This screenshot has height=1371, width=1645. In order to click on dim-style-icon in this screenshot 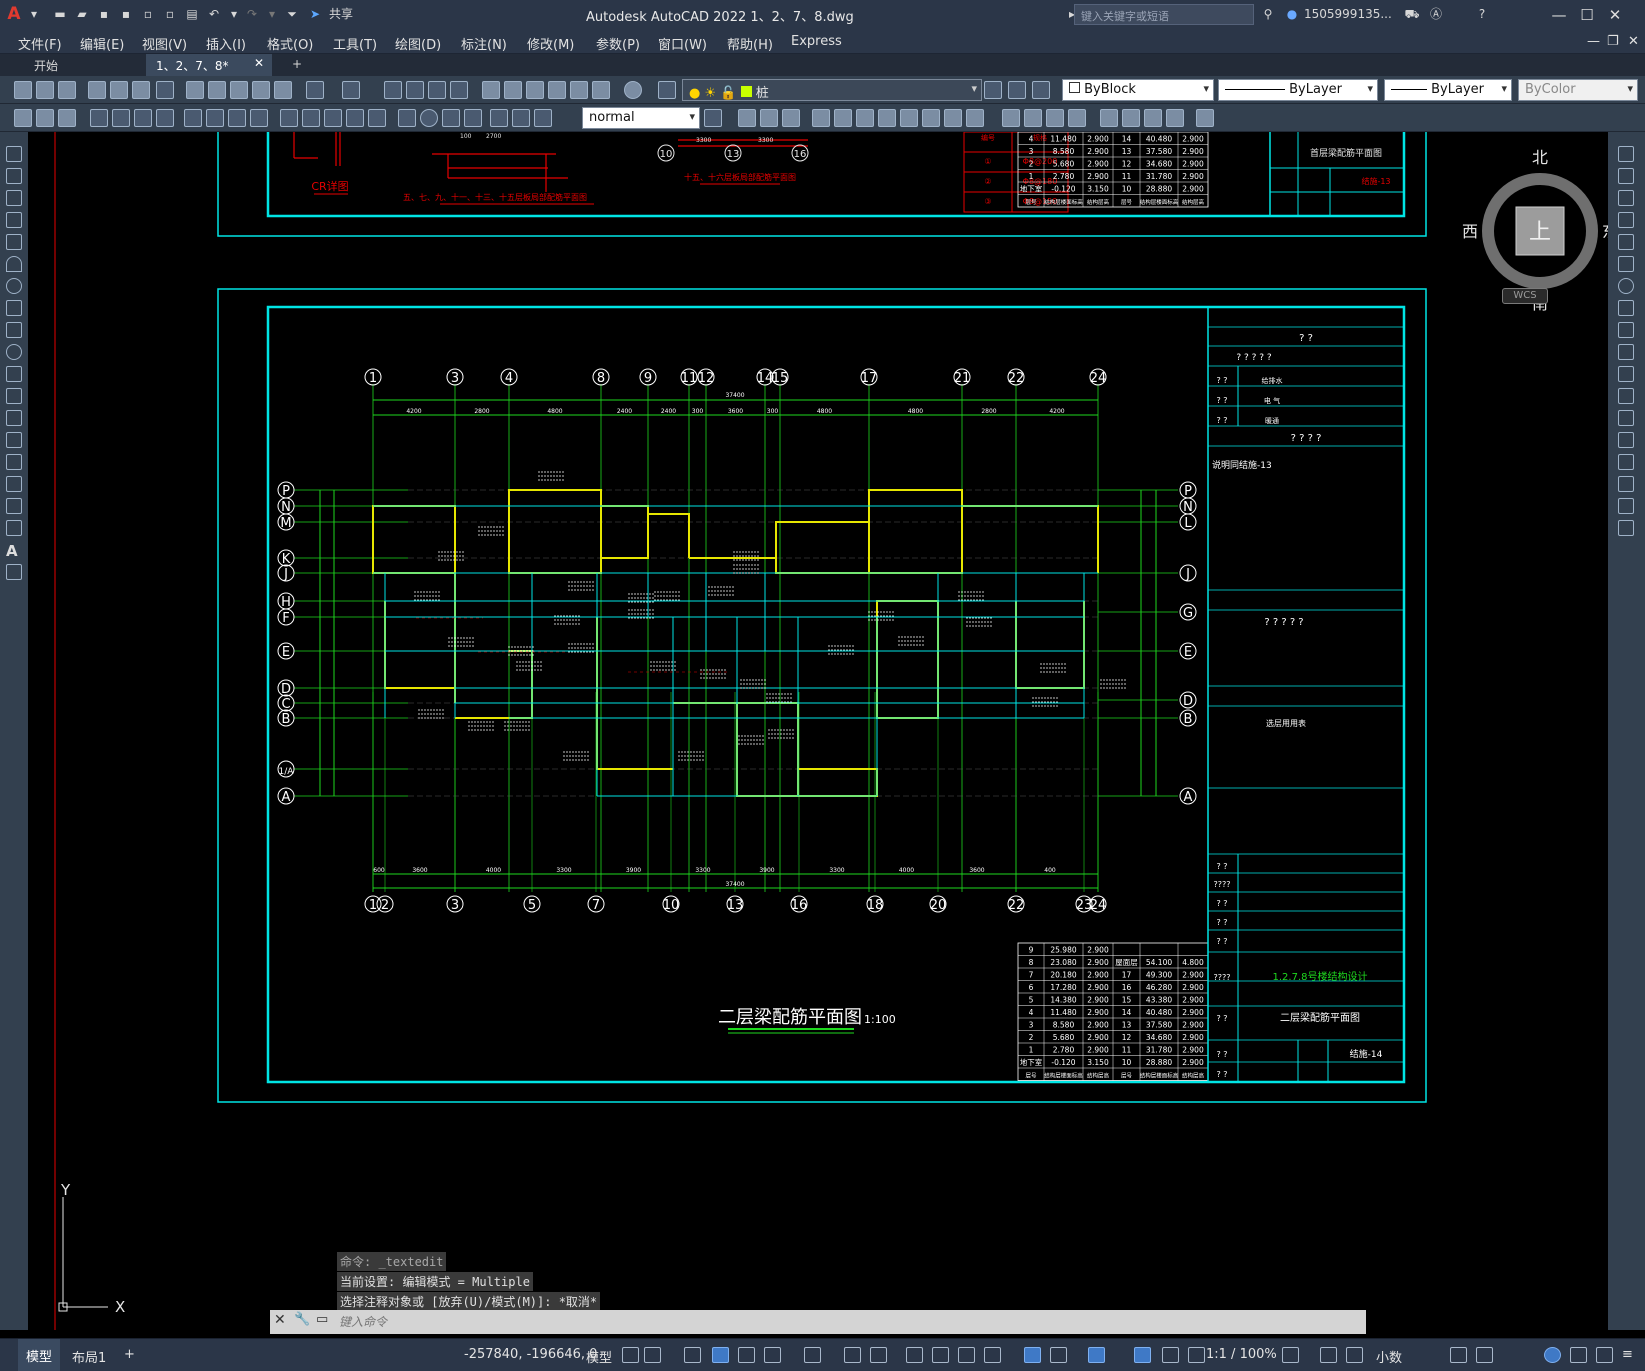, I will do `click(713, 118)`.